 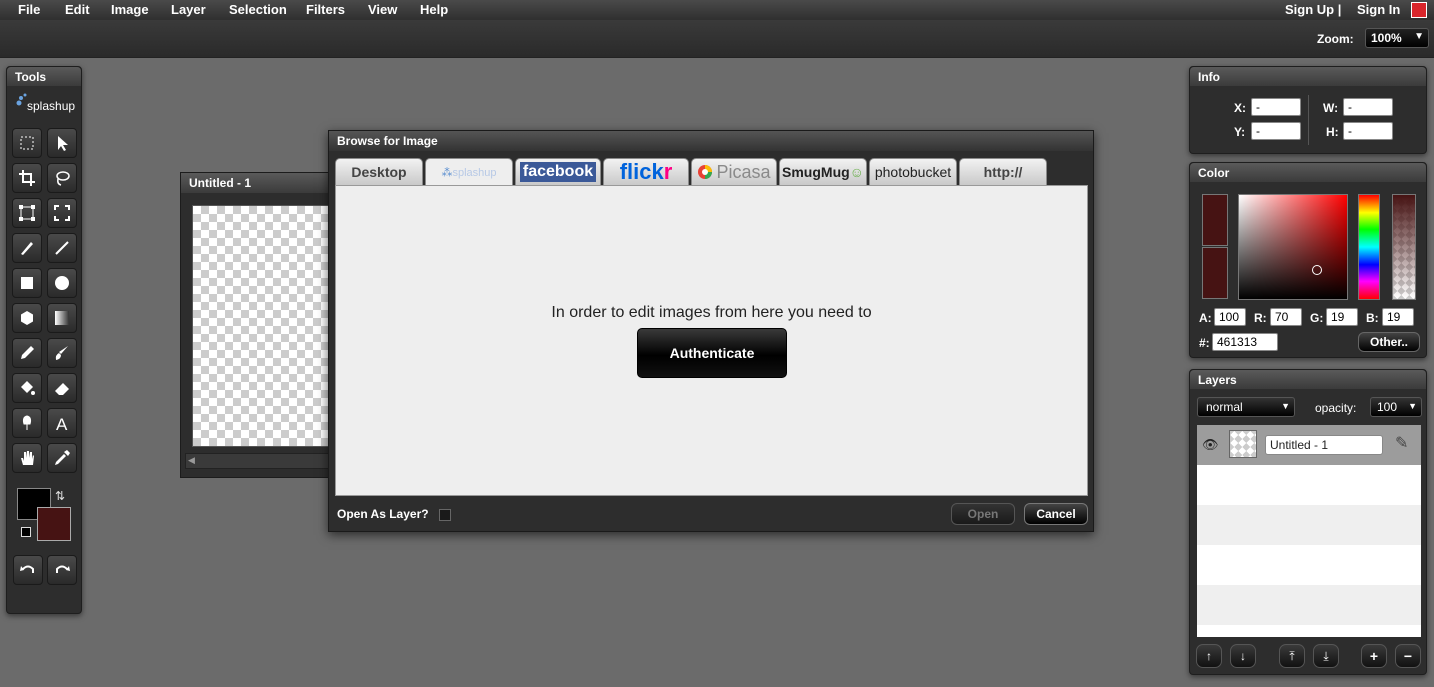 I want to click on close-icon, so click(x=1419, y=10).